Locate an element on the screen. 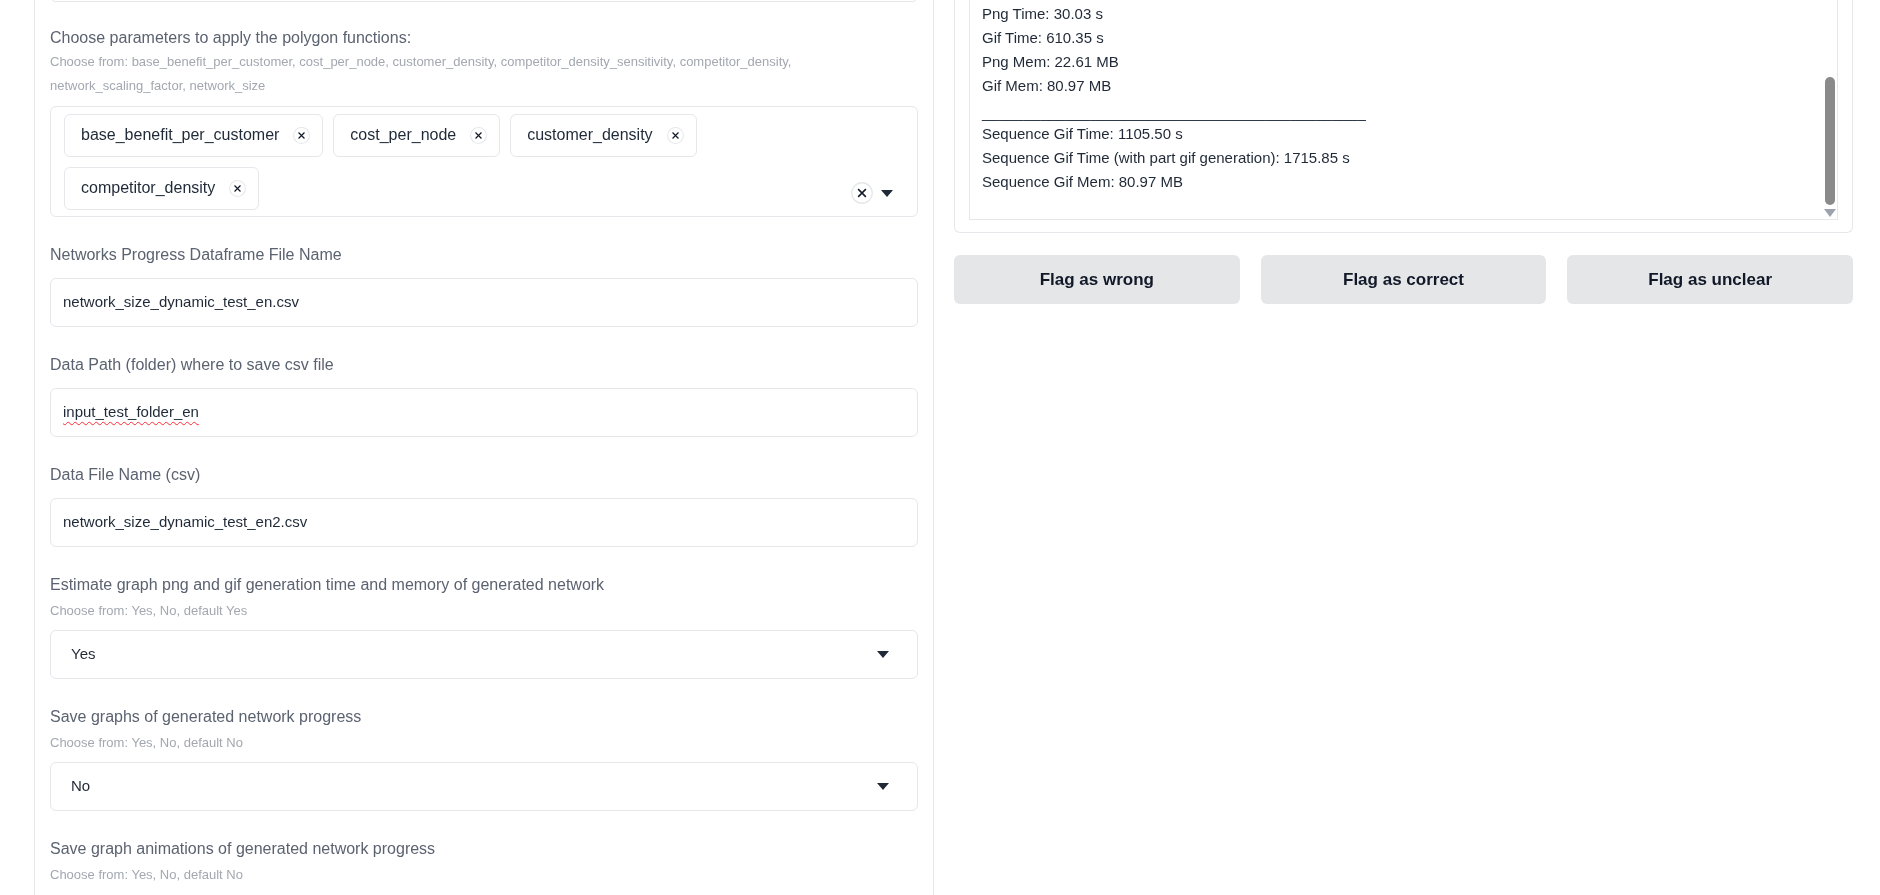 Image resolution: width=1880 pixels, height=895 pixels. text-input: network_size_dynamic_test_en2.csv is located at coordinates (484, 522).